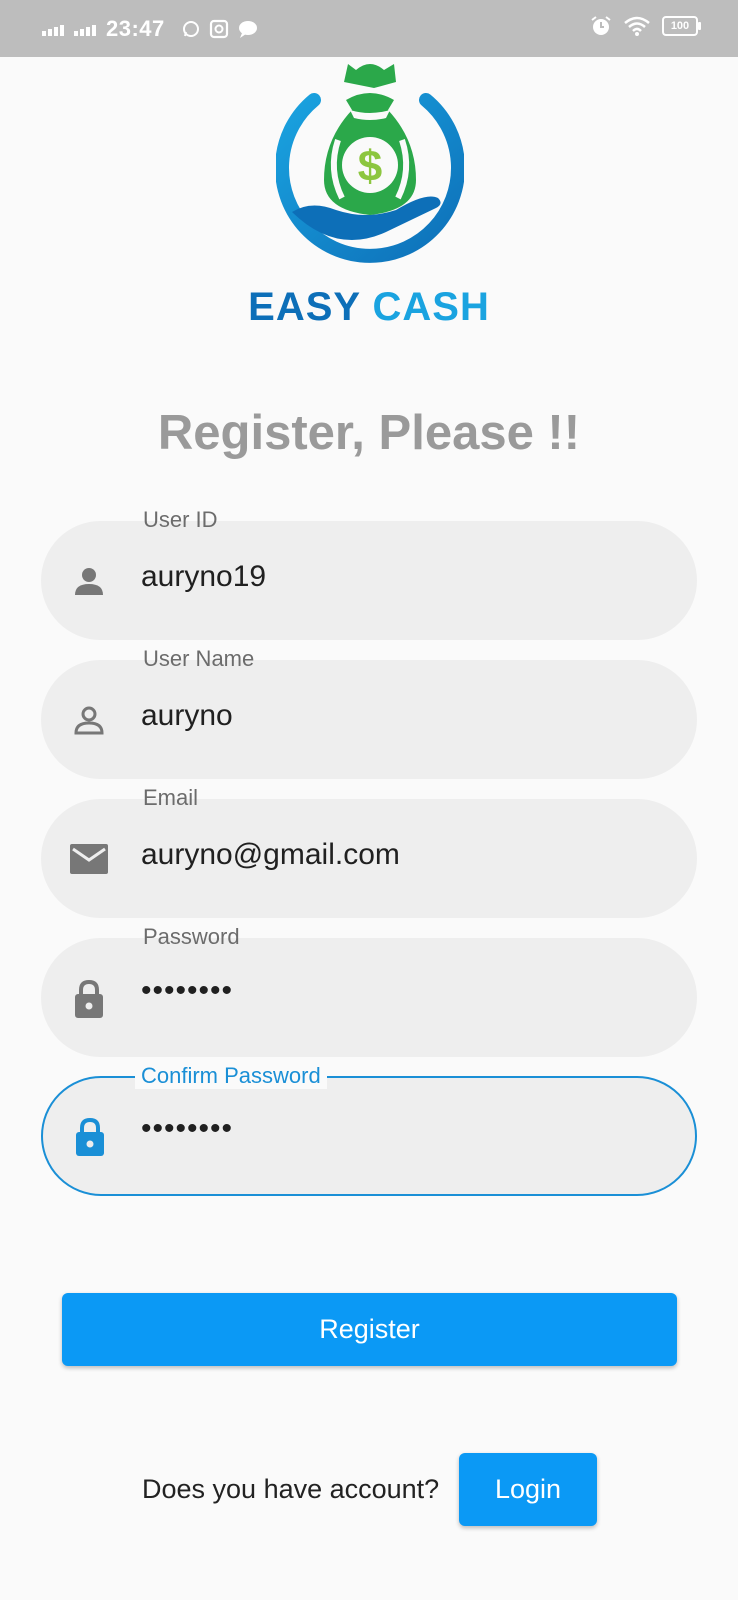 The height and width of the screenshot is (1600, 738). Describe the element at coordinates (369, 433) in the screenshot. I see `page-title: Register, Please !!` at that location.